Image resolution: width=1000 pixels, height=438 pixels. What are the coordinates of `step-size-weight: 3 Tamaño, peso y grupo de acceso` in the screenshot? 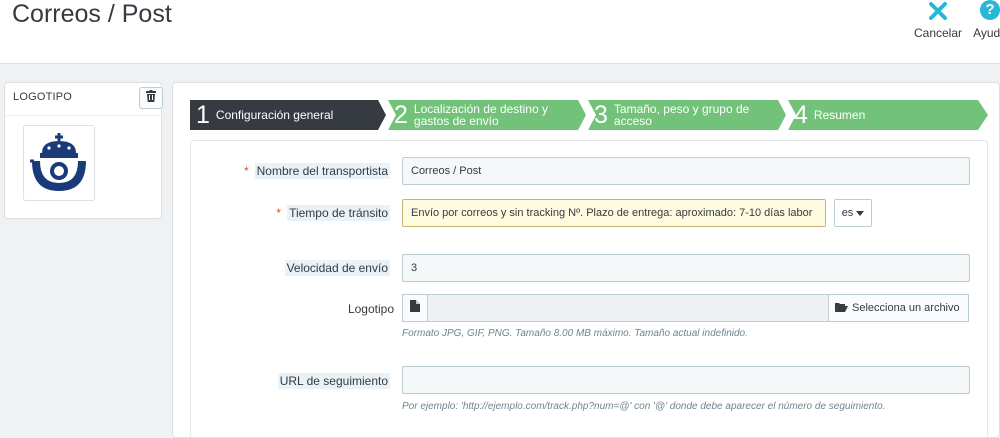 It's located at (687, 115).